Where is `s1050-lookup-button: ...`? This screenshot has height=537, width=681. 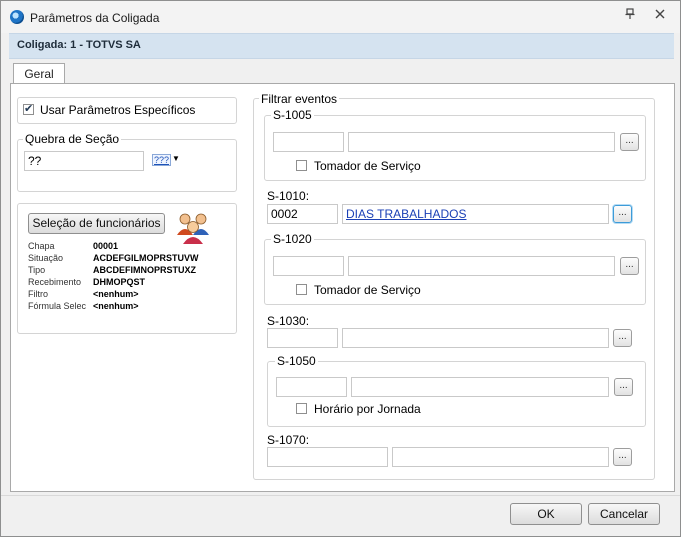 s1050-lookup-button: ... is located at coordinates (623, 387).